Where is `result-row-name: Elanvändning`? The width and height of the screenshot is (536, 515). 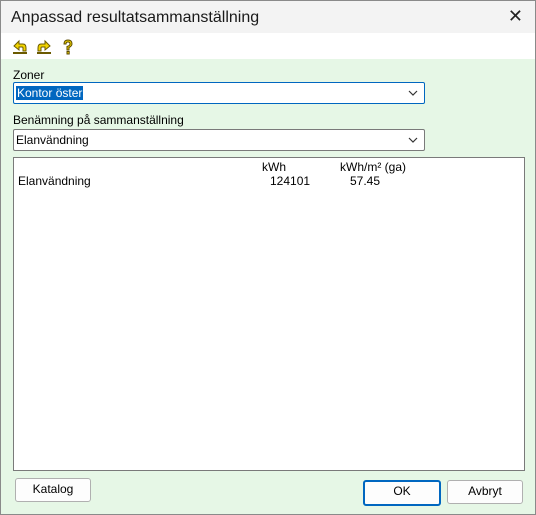
result-row-name: Elanvändning is located at coordinates (54, 181).